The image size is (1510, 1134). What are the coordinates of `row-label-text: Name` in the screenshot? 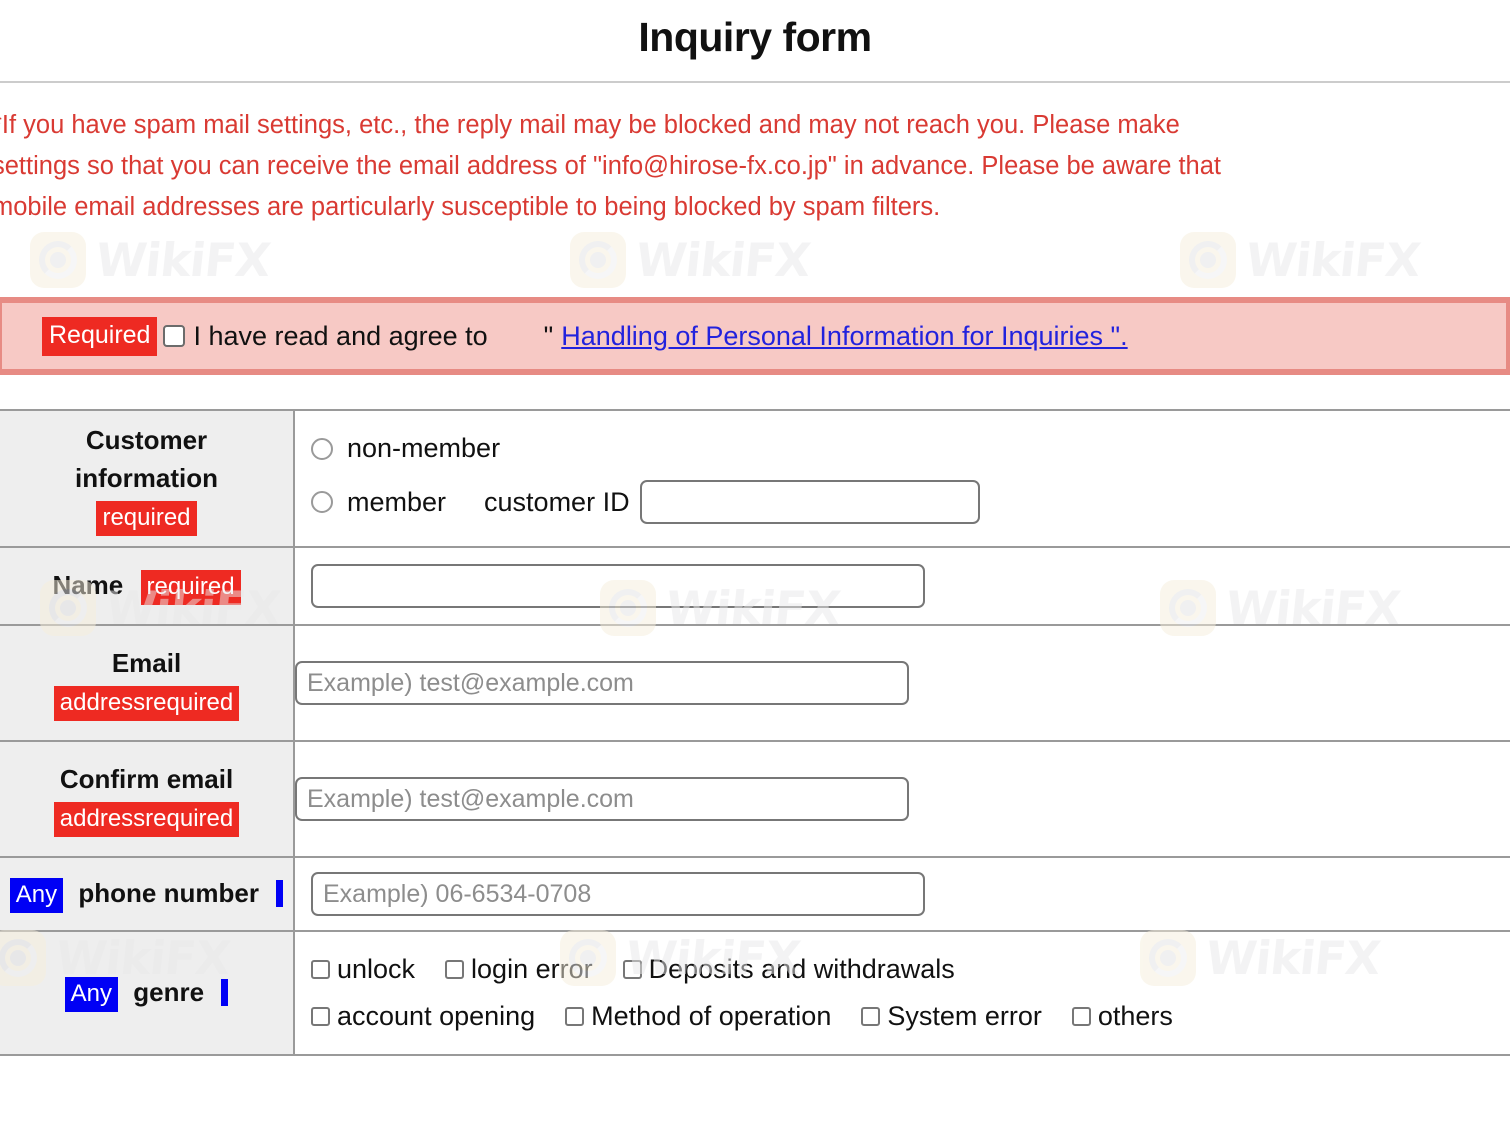 It's located at (88, 585).